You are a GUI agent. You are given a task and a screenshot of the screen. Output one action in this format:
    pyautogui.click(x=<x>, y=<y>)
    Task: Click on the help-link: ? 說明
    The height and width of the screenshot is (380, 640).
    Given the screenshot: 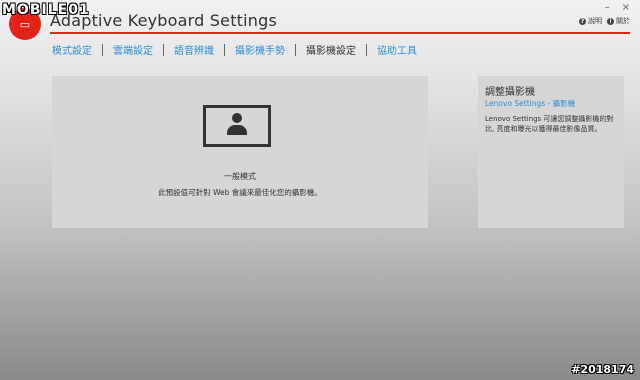 What is the action you would take?
    pyautogui.click(x=590, y=21)
    